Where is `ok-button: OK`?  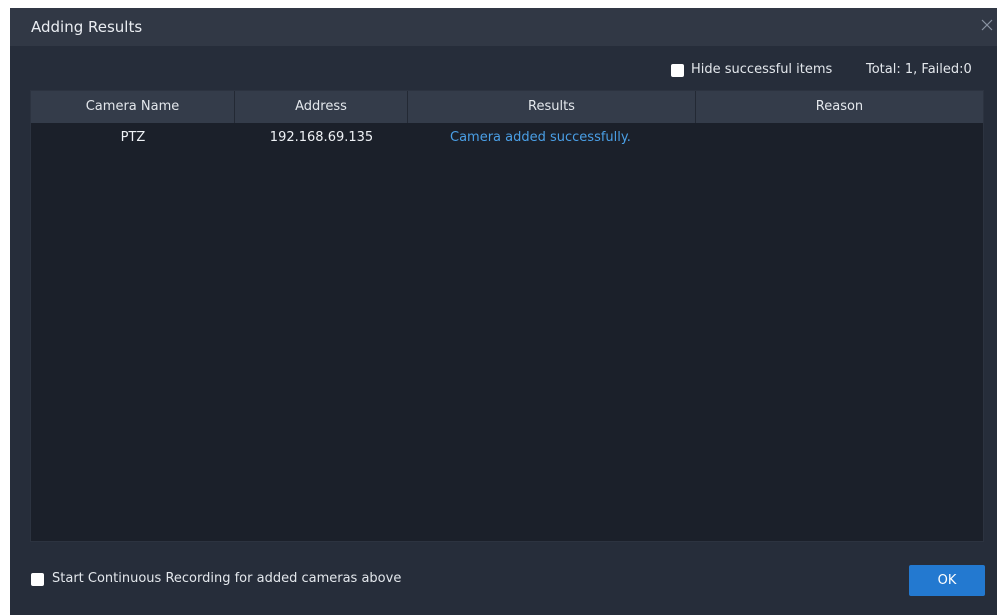
ok-button: OK is located at coordinates (947, 580).